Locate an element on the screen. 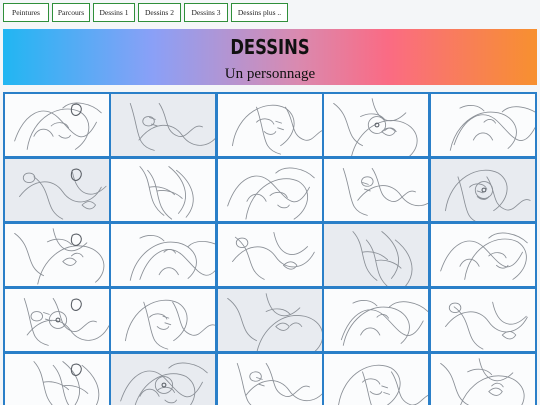 The height and width of the screenshot is (405, 540). nav-peintures: Peintures is located at coordinates (26, 12).